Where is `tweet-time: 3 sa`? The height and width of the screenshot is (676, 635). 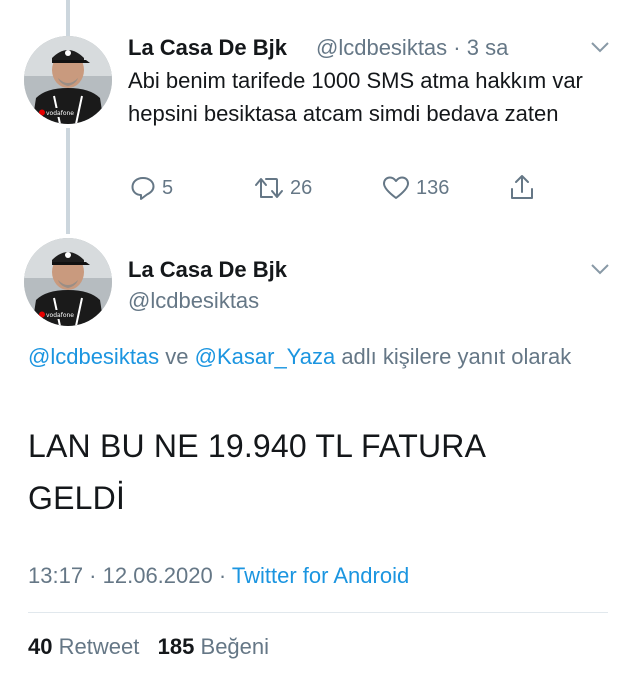
tweet-time: 3 sa is located at coordinates (487, 47).